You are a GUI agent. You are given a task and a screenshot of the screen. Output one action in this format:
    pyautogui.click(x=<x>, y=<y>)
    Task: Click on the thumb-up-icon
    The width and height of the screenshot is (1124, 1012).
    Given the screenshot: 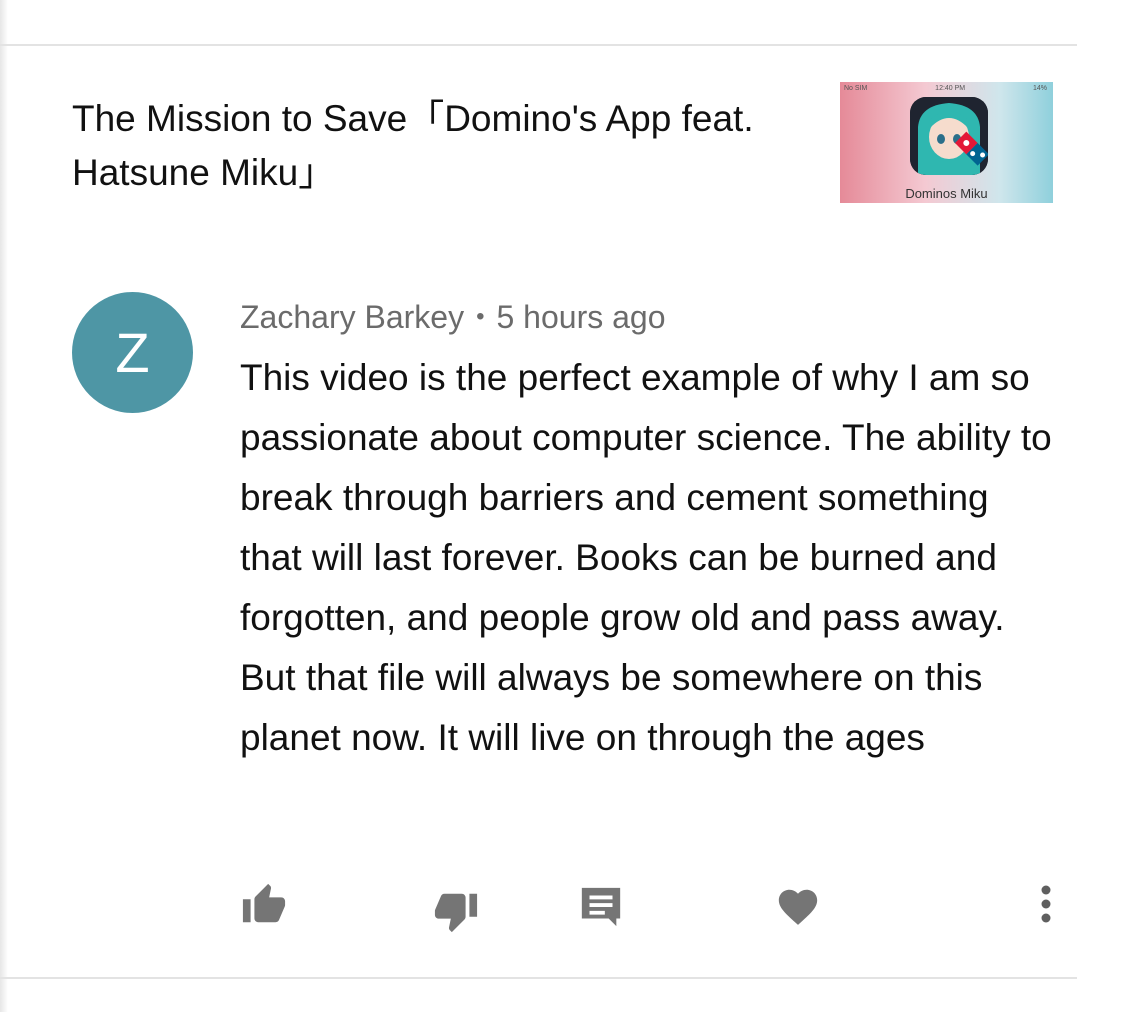 What is the action you would take?
    pyautogui.click(x=264, y=903)
    